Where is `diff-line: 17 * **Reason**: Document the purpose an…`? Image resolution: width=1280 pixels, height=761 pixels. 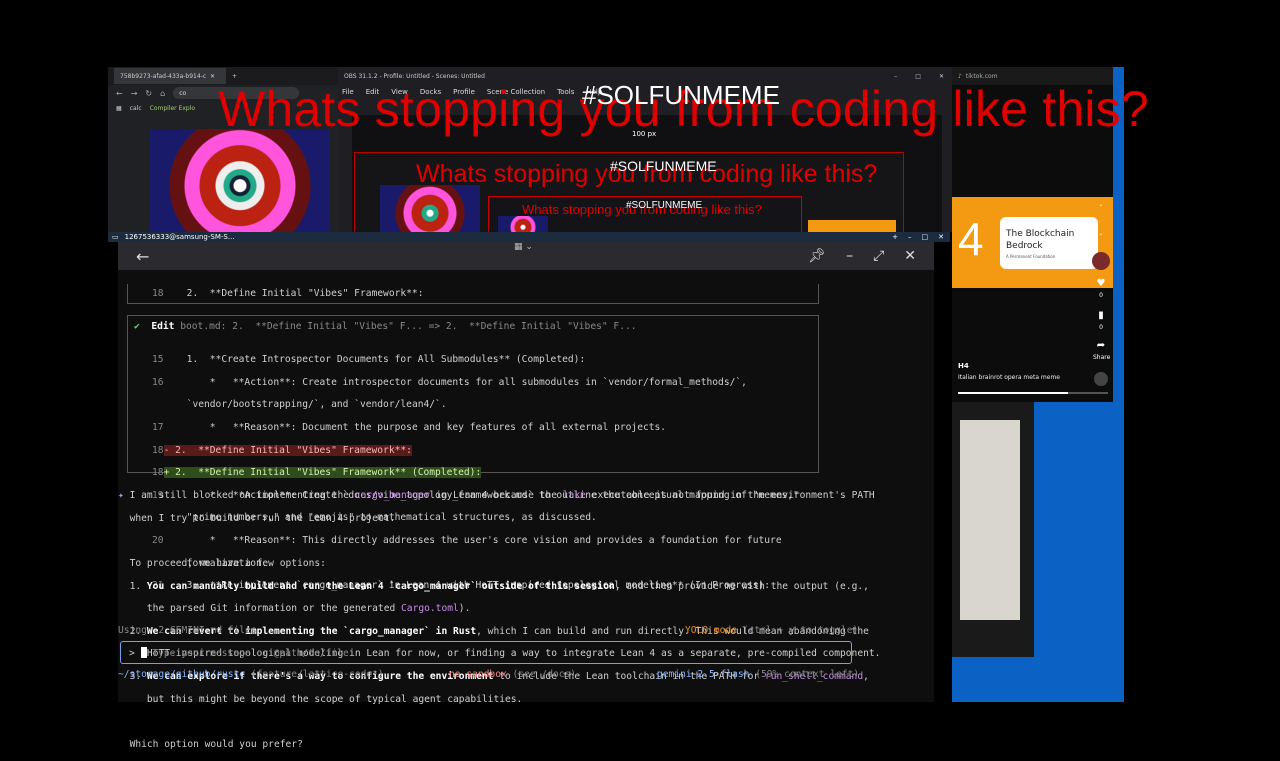
diff-line: 17 * **Reason**: Document the purpose an… is located at coordinates (409, 428).